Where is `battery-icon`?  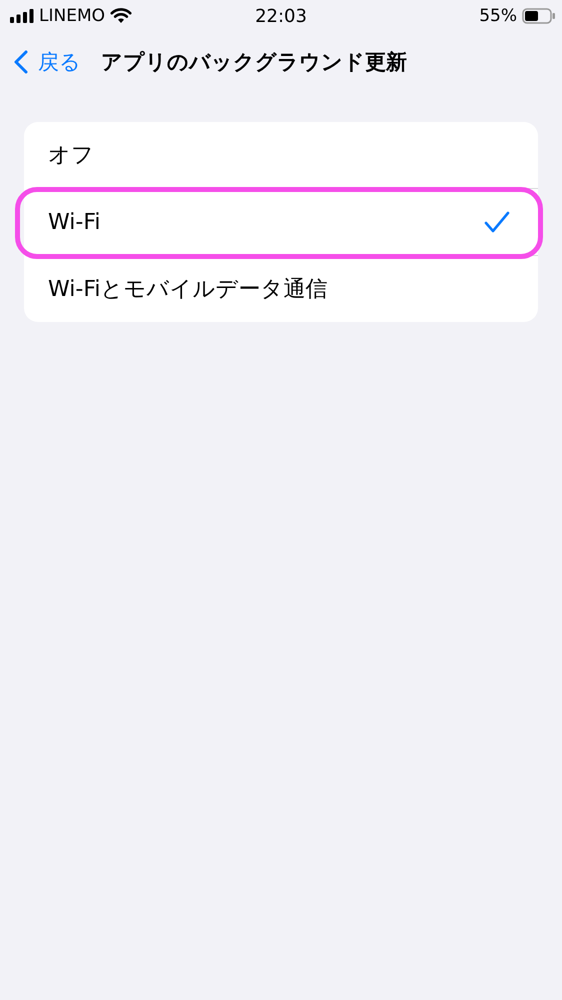 battery-icon is located at coordinates (539, 16).